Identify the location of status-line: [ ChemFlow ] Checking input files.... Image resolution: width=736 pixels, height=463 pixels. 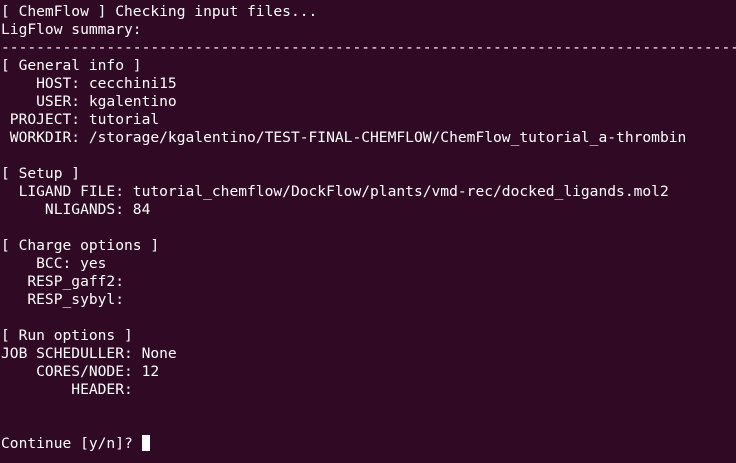
(159, 11).